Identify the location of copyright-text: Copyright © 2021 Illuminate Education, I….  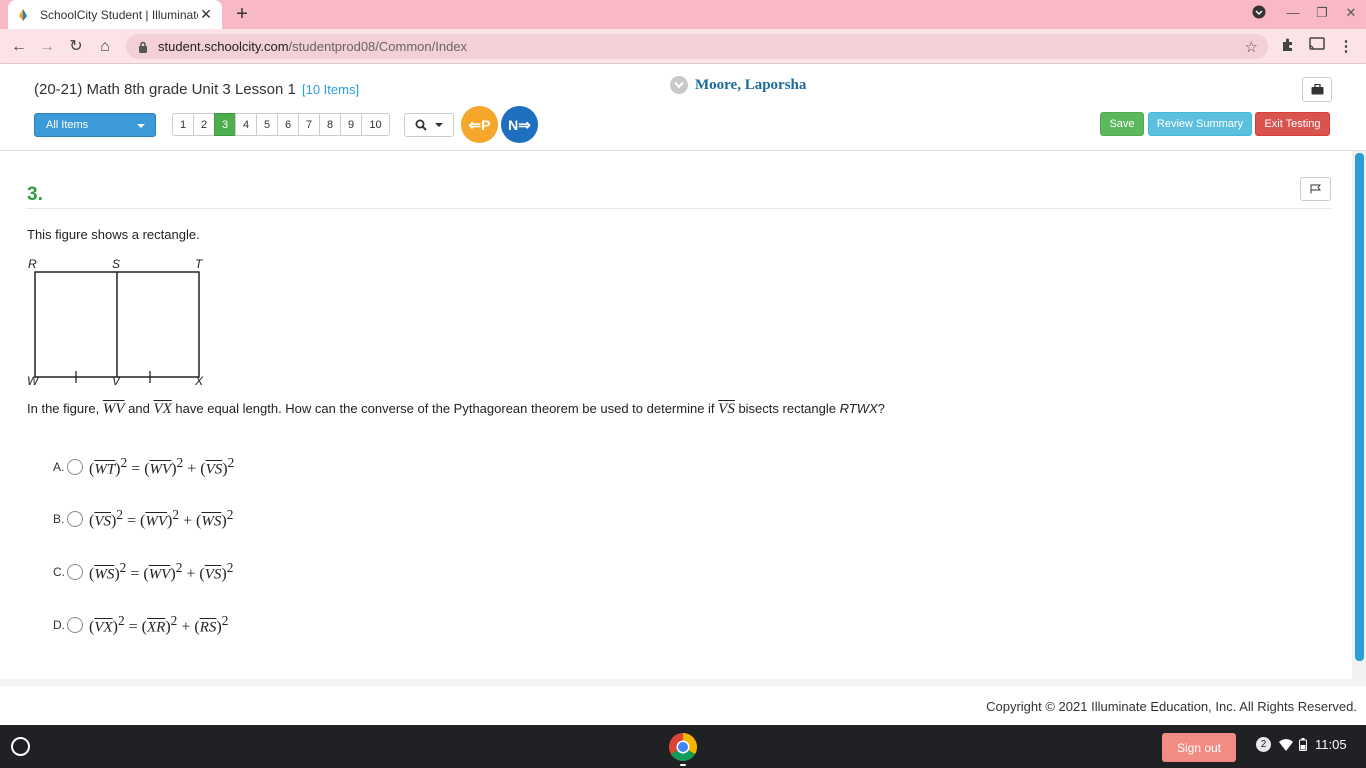
(1171, 706).